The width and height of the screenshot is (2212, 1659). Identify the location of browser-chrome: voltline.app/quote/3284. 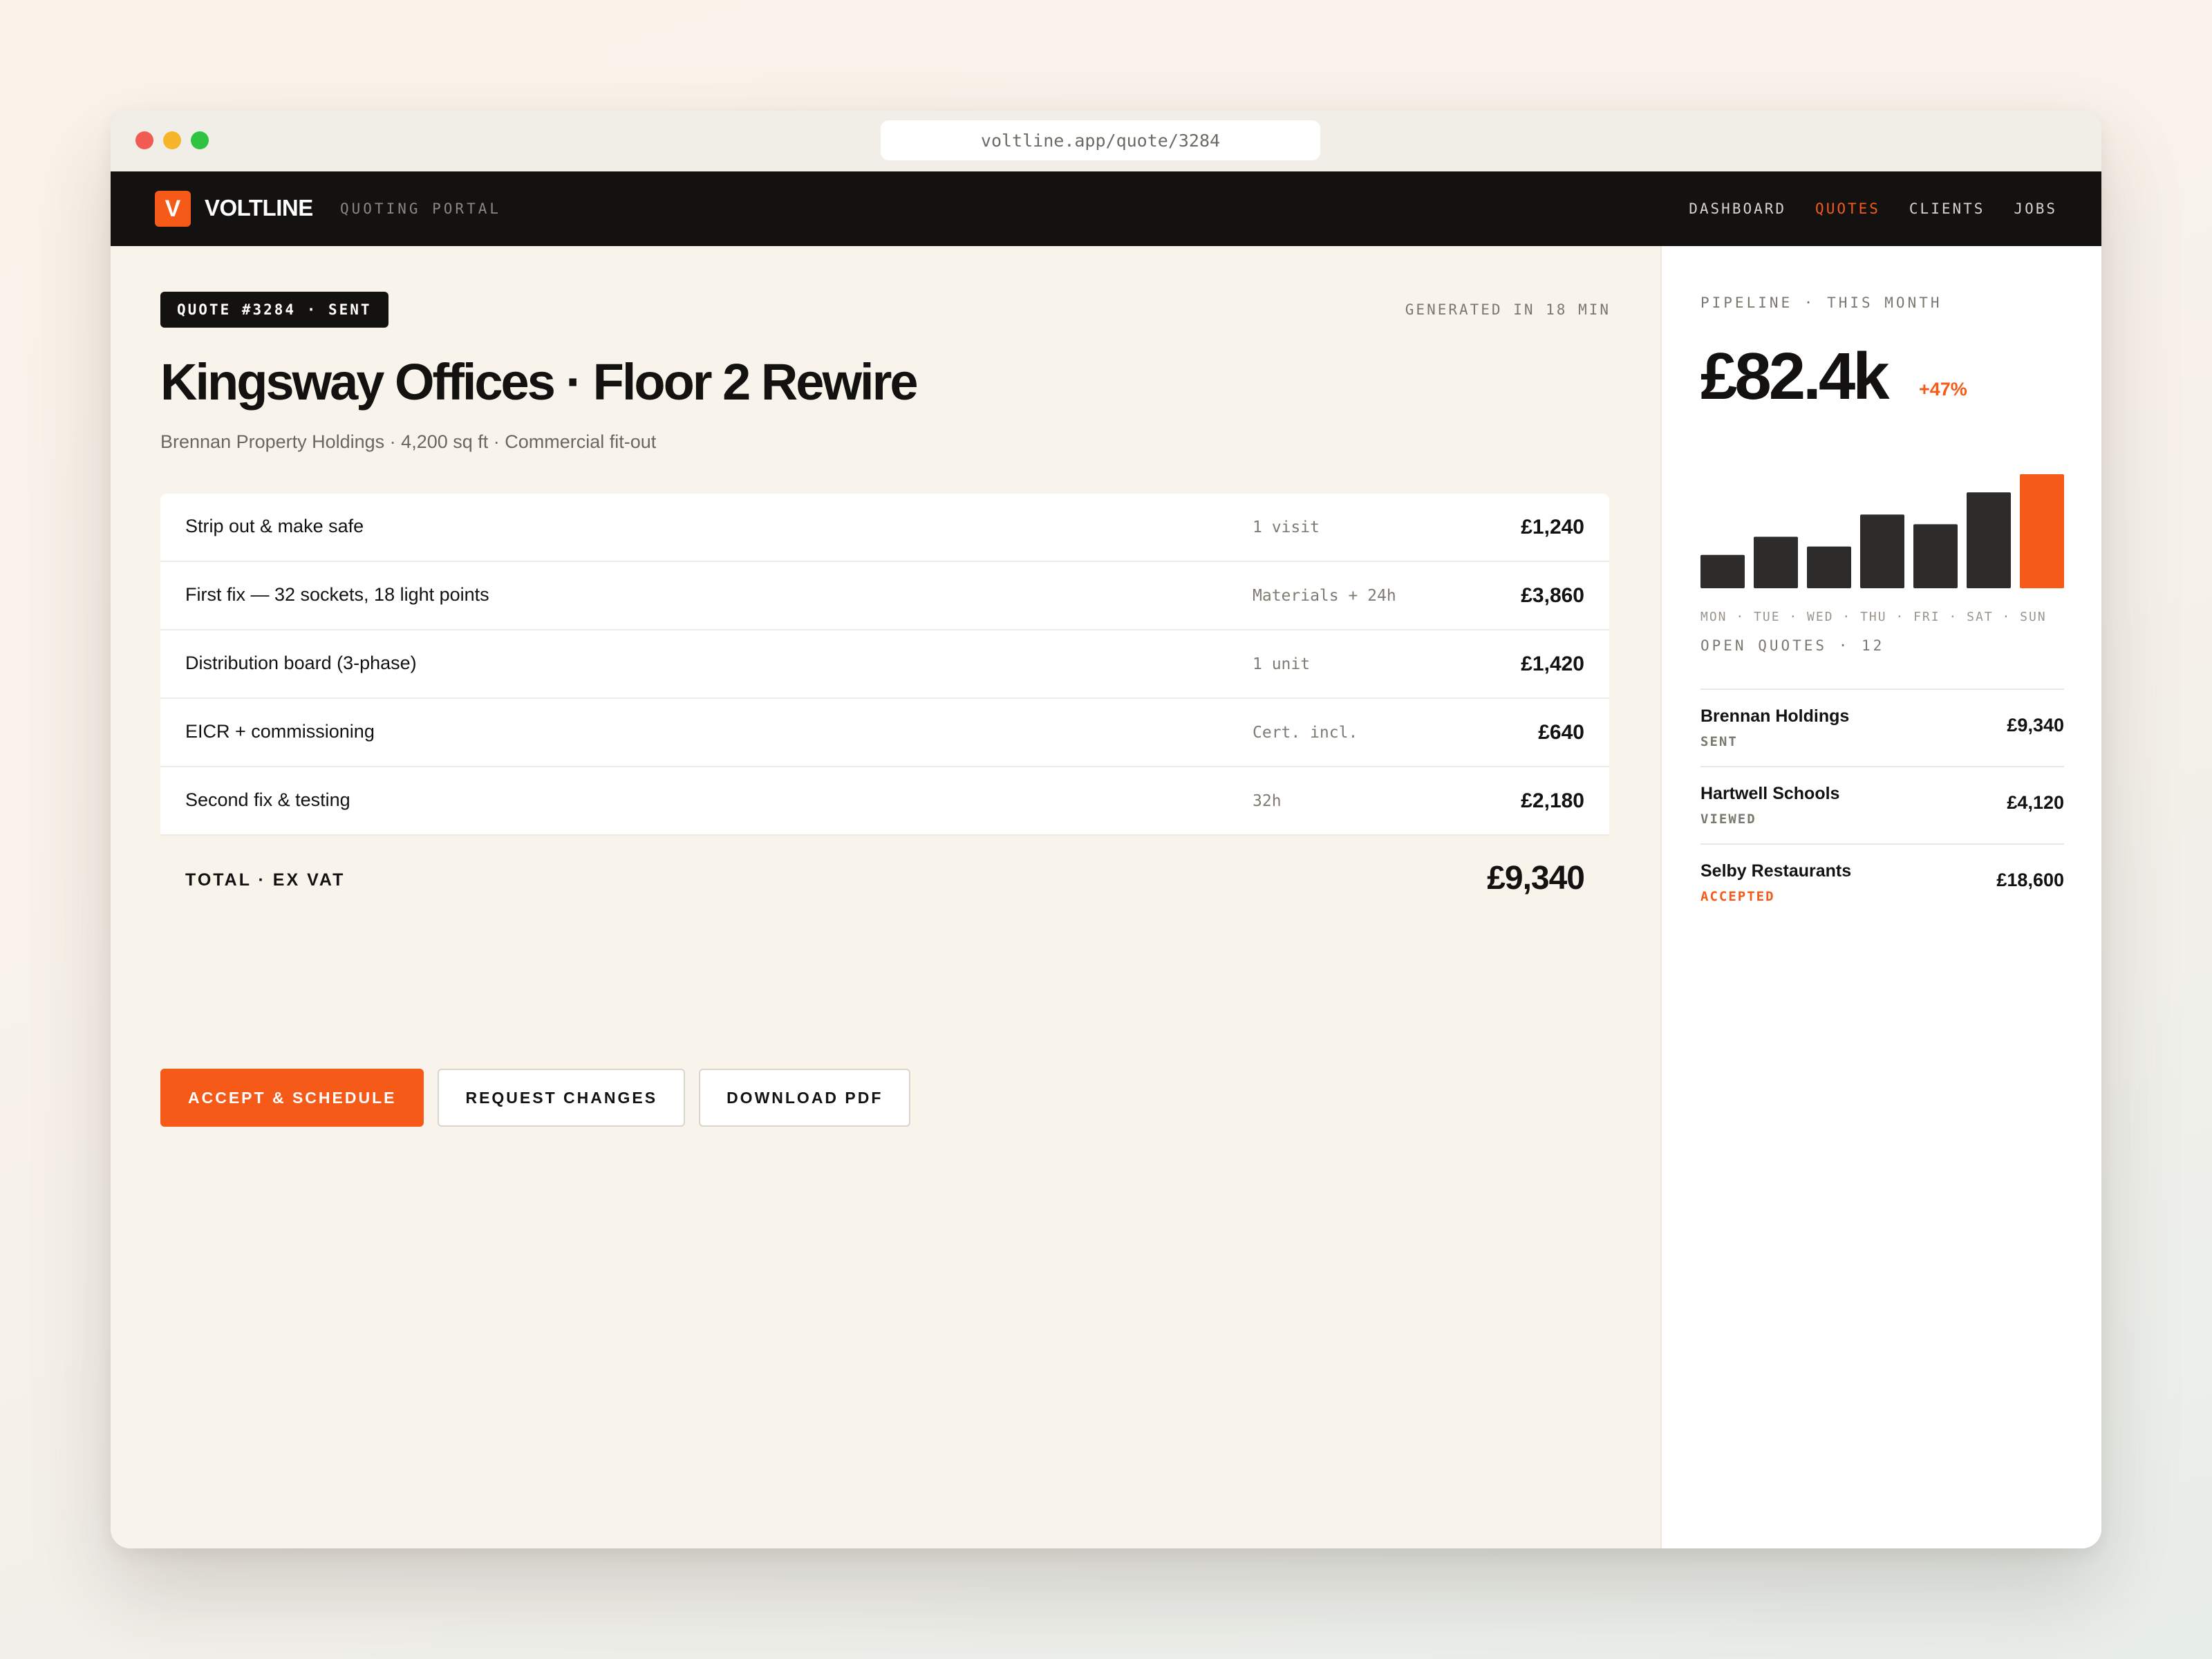
(1106, 141).